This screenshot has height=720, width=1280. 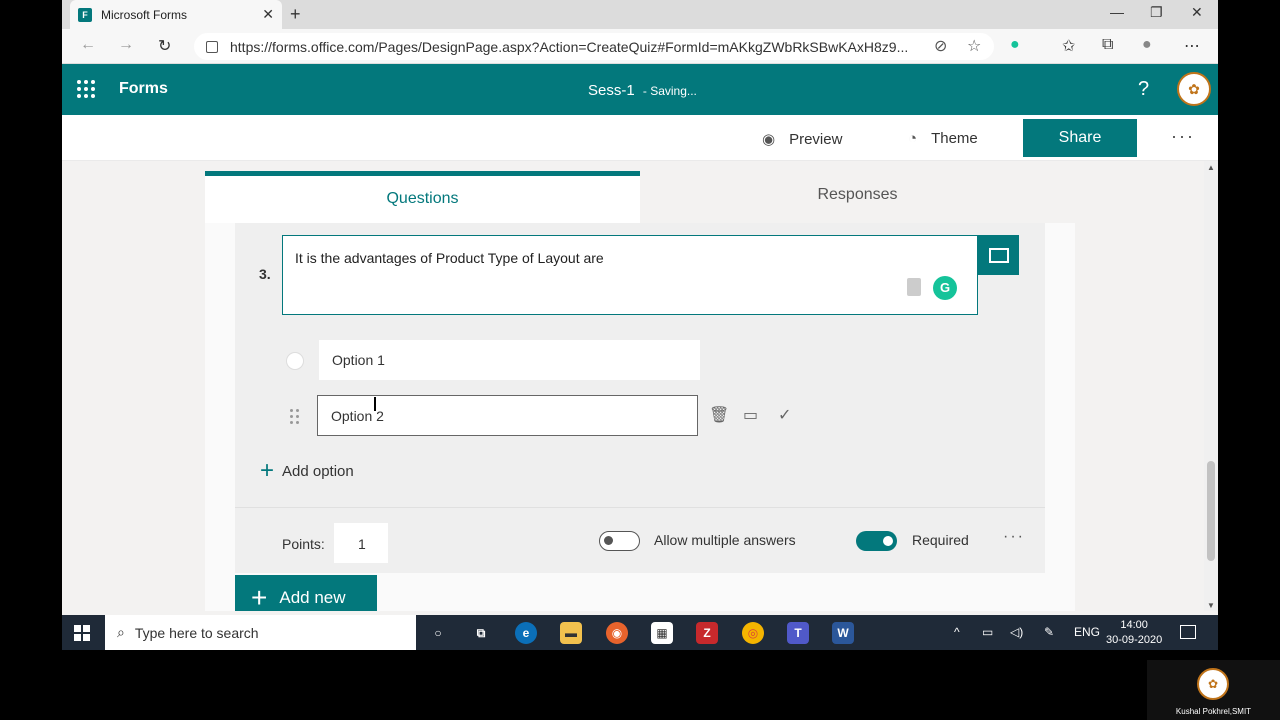 What do you see at coordinates (1211, 605) in the screenshot?
I see `scroll-down-icon: ▼` at bounding box center [1211, 605].